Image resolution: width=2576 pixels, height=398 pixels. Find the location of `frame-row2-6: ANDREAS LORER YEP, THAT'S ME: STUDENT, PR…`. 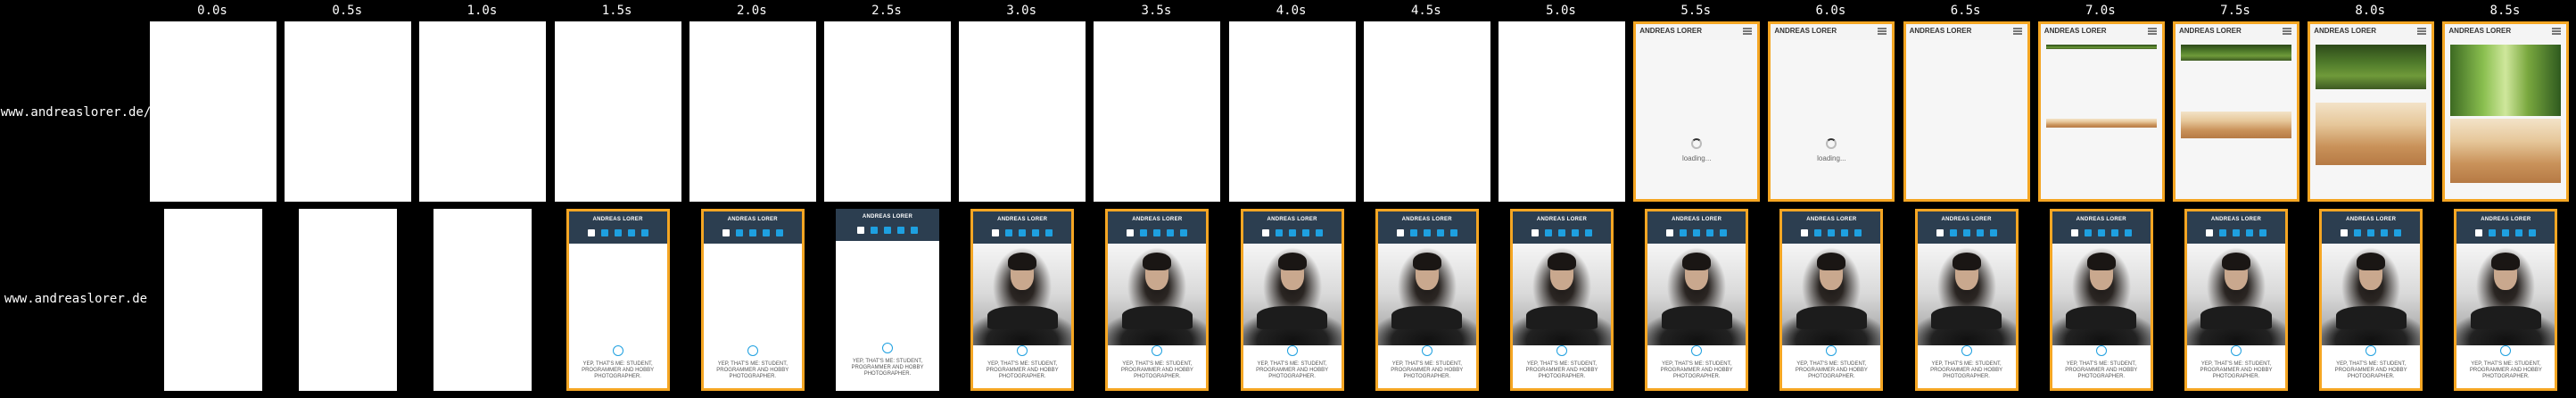

frame-row2-6: ANDREAS LORER YEP, THAT'S ME: STUDENT, PR… is located at coordinates (1023, 300).